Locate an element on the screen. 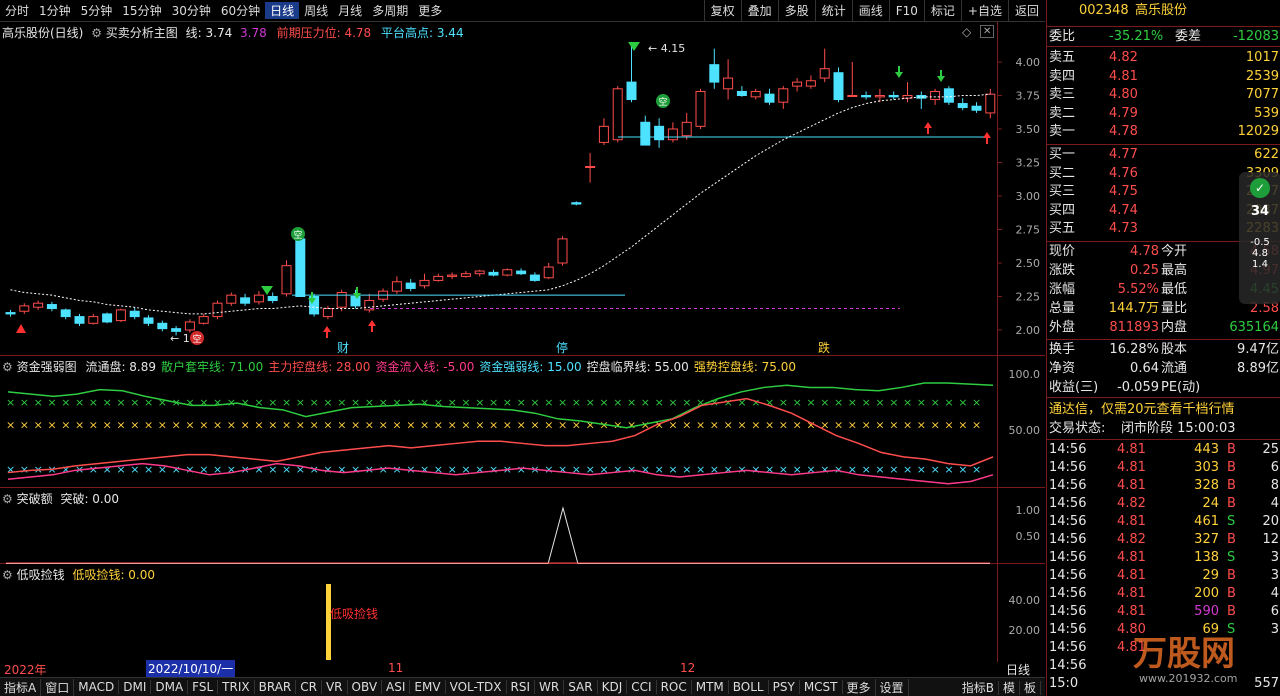 The image size is (1280, 696). toolbar-button: 画线 is located at coordinates (870, 11).